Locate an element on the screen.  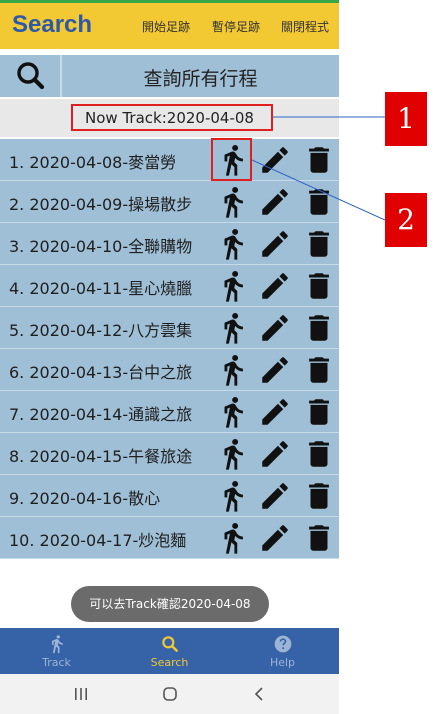
trip-label: 7. 2020-04-14-通識之旅 is located at coordinates (101, 414).